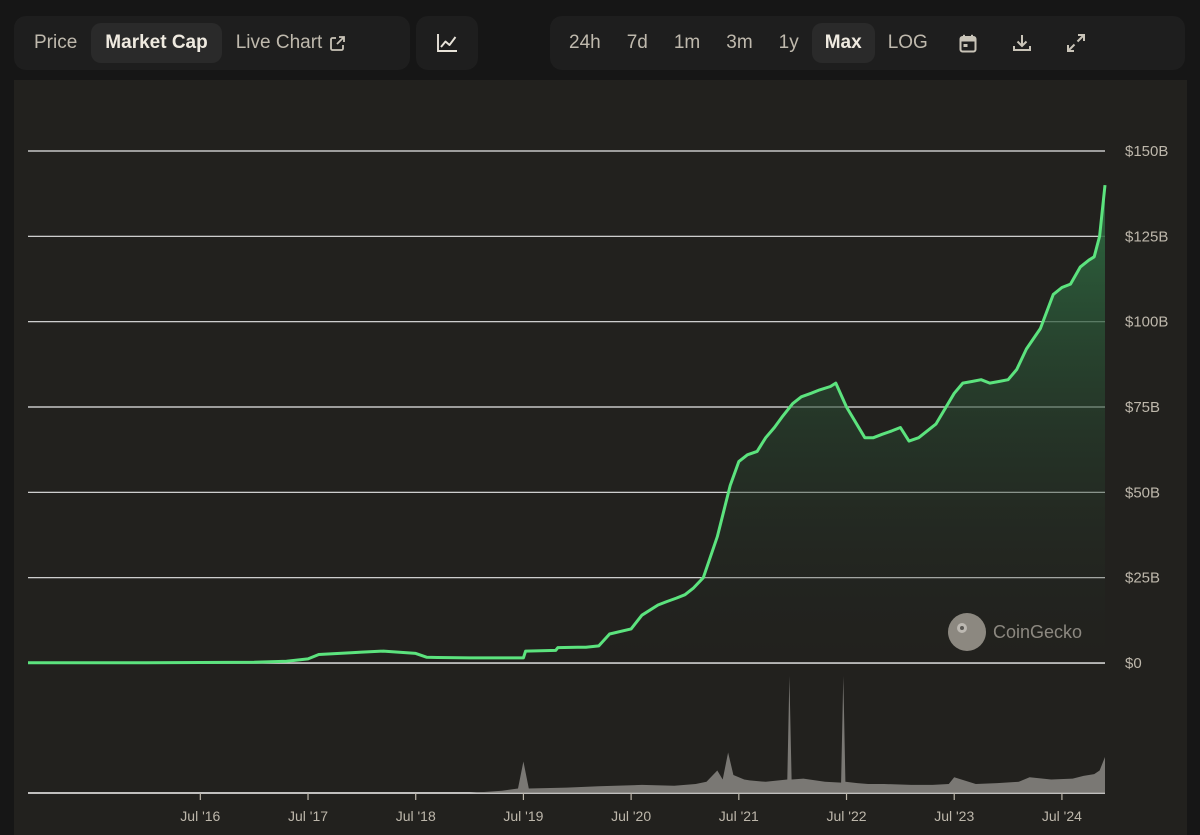 This screenshot has width=1200, height=835. I want to click on tab-live-chart: Live Chart, so click(291, 43).